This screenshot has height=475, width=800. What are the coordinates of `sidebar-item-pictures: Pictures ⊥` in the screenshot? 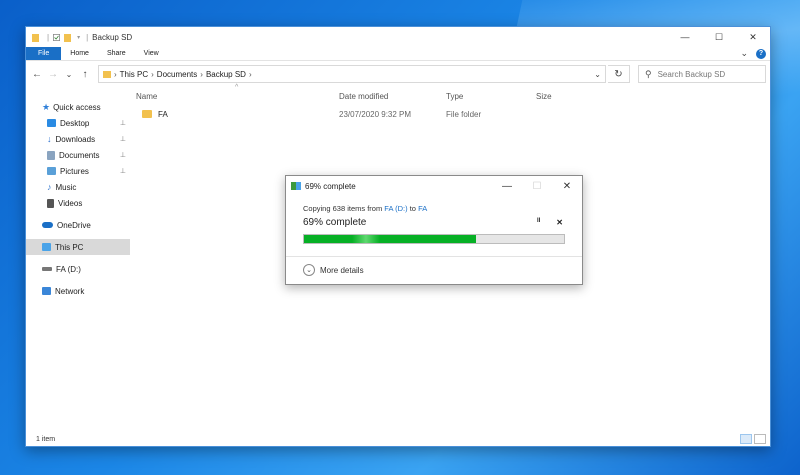 It's located at (78, 171).